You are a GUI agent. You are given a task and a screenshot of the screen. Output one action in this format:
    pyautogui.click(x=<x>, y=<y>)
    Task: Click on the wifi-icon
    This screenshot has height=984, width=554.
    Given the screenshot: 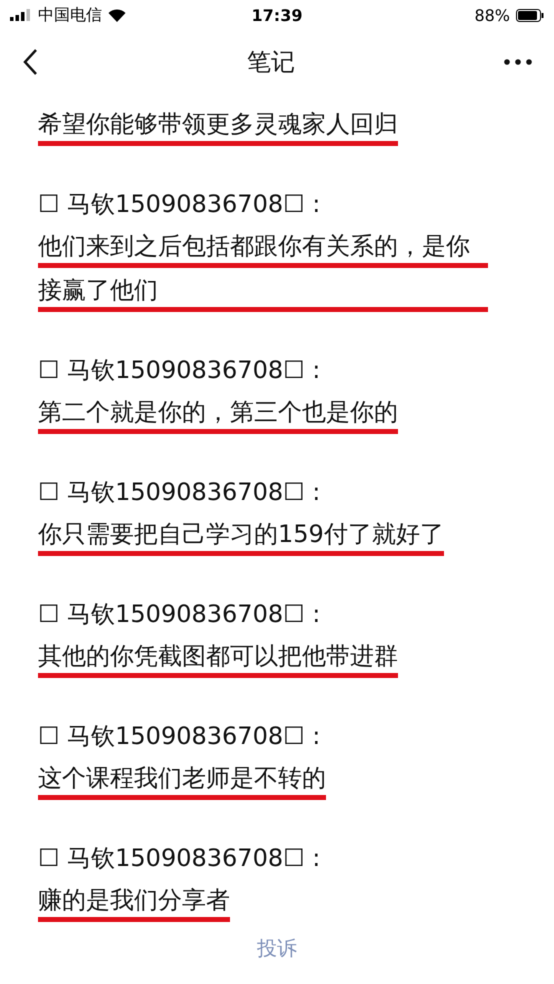 What is the action you would take?
    pyautogui.click(x=117, y=15)
    